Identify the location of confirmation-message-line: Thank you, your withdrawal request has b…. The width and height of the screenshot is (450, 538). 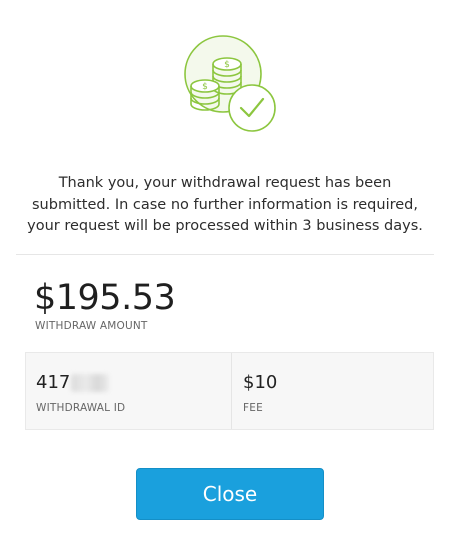
(225, 183).